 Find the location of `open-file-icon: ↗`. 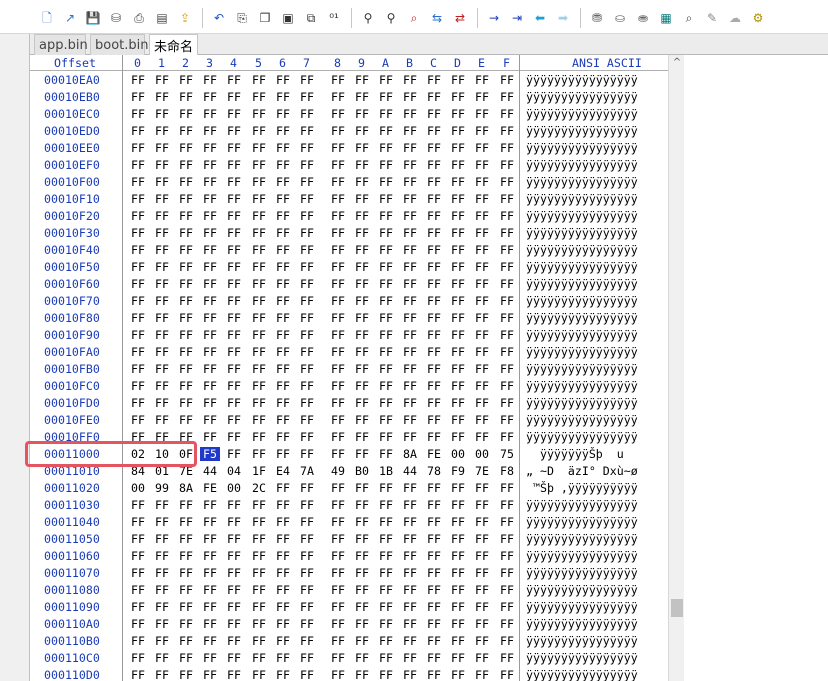

open-file-icon: ↗ is located at coordinates (70, 18).